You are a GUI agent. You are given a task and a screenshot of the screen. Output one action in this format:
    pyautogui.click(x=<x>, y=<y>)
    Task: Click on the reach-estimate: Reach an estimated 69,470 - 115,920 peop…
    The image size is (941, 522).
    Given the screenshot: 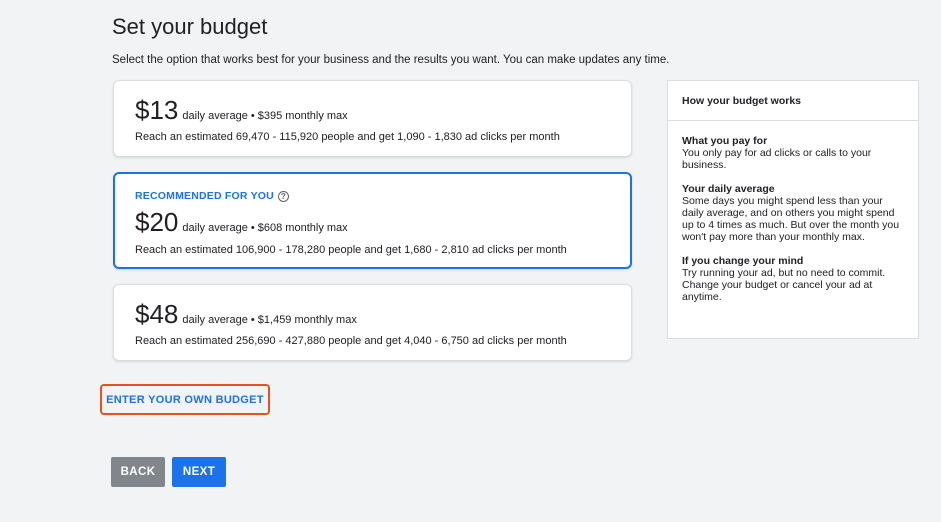 What is the action you would take?
    pyautogui.click(x=347, y=137)
    